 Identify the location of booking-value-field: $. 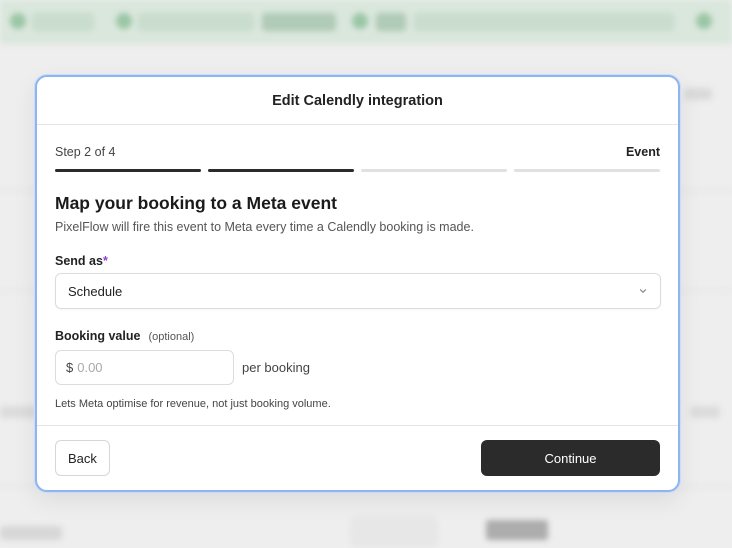
(144, 367).